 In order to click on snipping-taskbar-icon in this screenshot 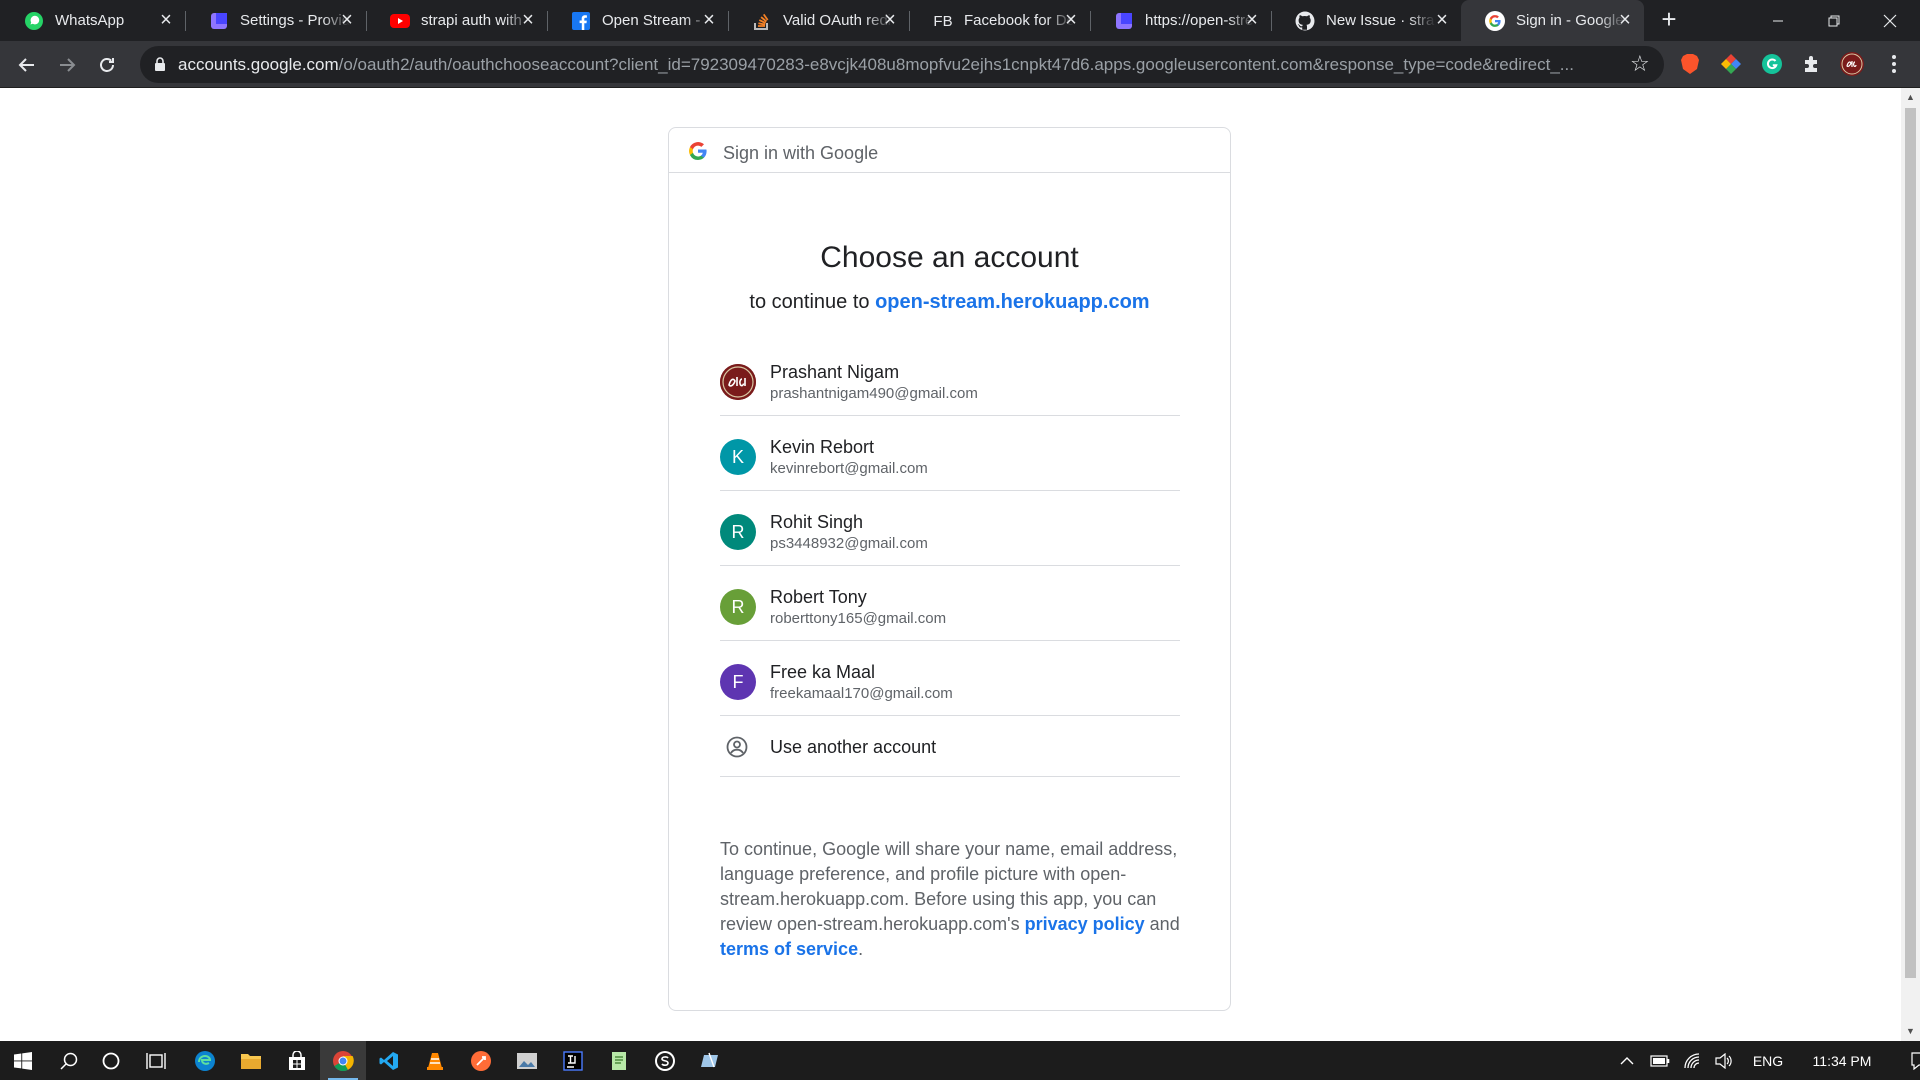, I will do `click(711, 1060)`.